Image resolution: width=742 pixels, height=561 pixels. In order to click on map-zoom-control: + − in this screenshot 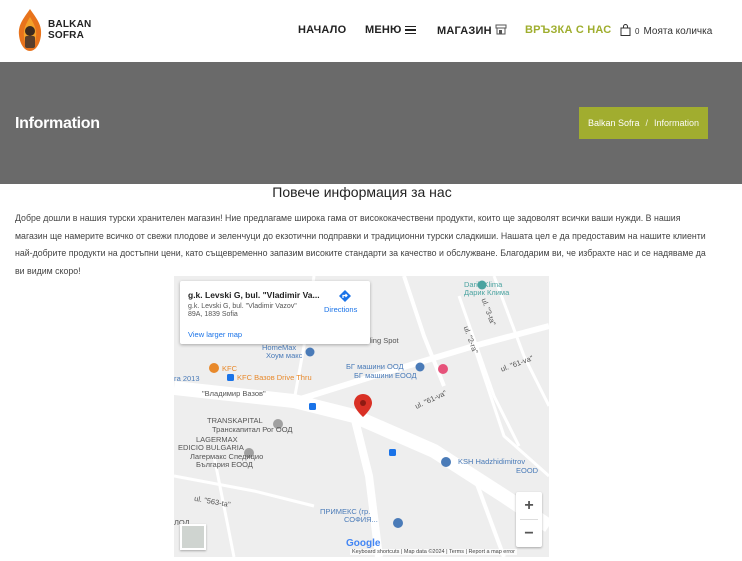, I will do `click(529, 519)`.